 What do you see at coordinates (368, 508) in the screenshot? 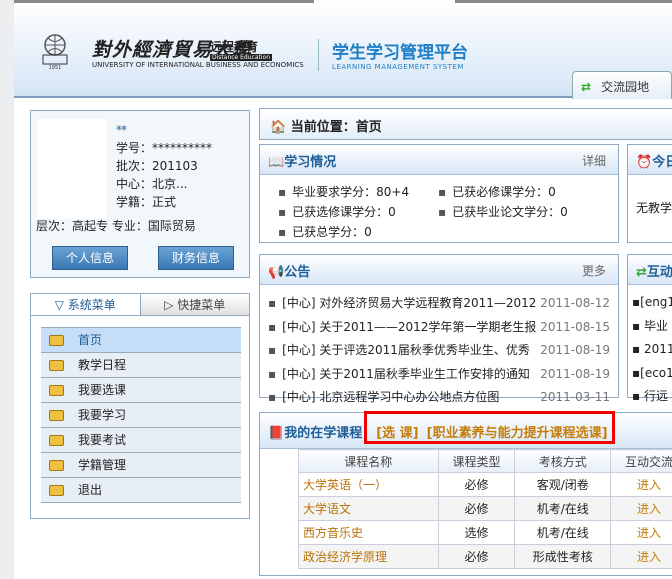
I see `course-name-link: 大学语文` at bounding box center [368, 508].